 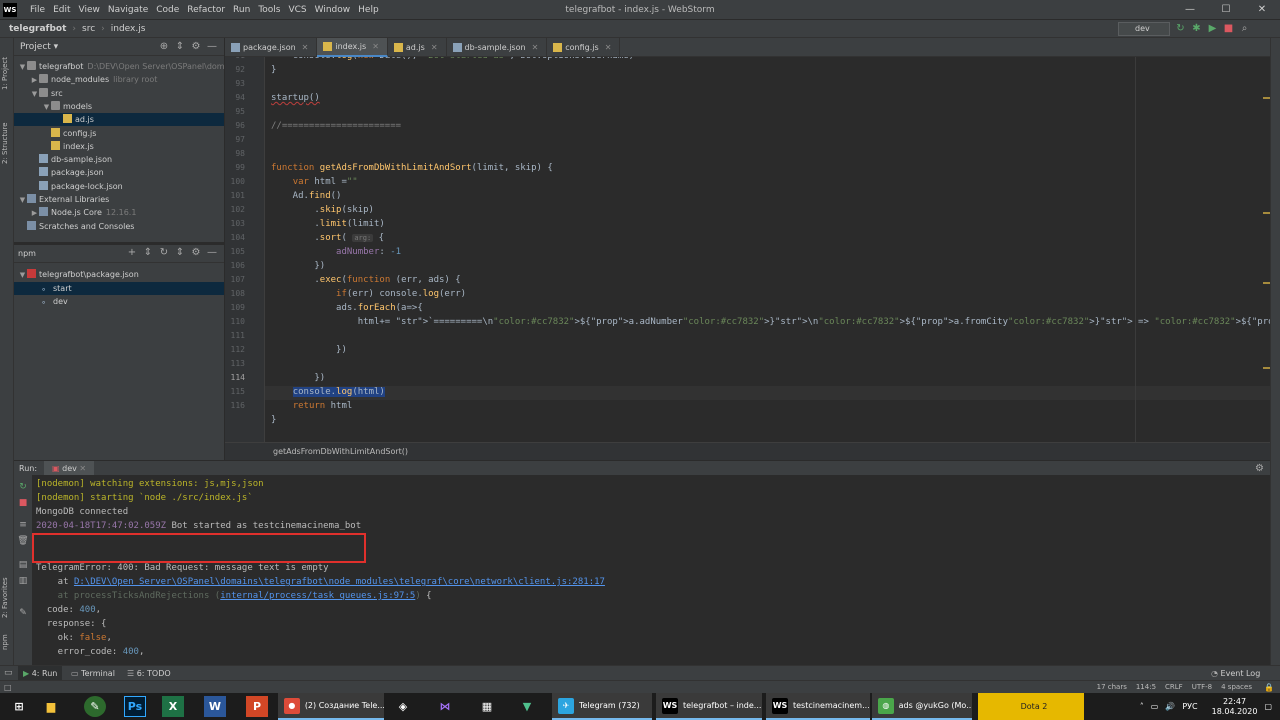 I want to click on soft-wrap-icon: ≡, so click(x=23, y=525).